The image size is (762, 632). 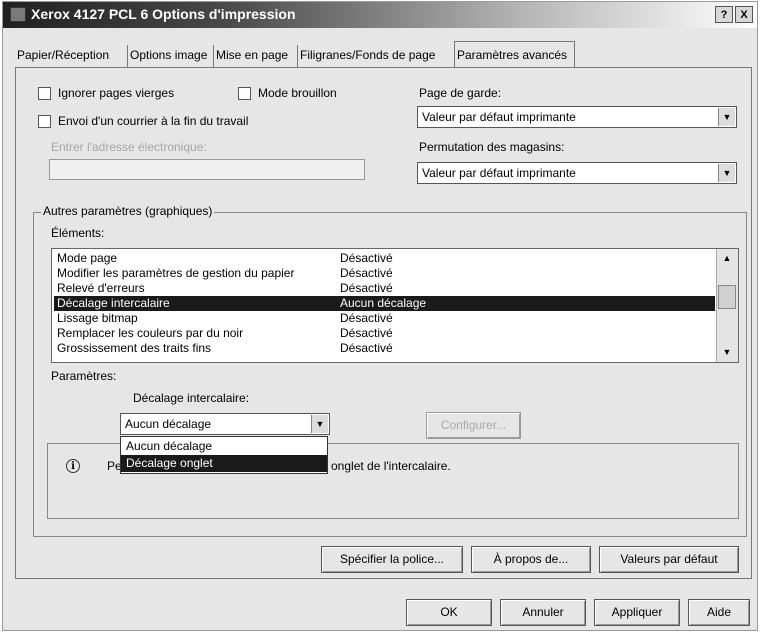 What do you see at coordinates (224, 463) in the screenshot?
I see `dropdown-option-tab-offset: Décalage onglet` at bounding box center [224, 463].